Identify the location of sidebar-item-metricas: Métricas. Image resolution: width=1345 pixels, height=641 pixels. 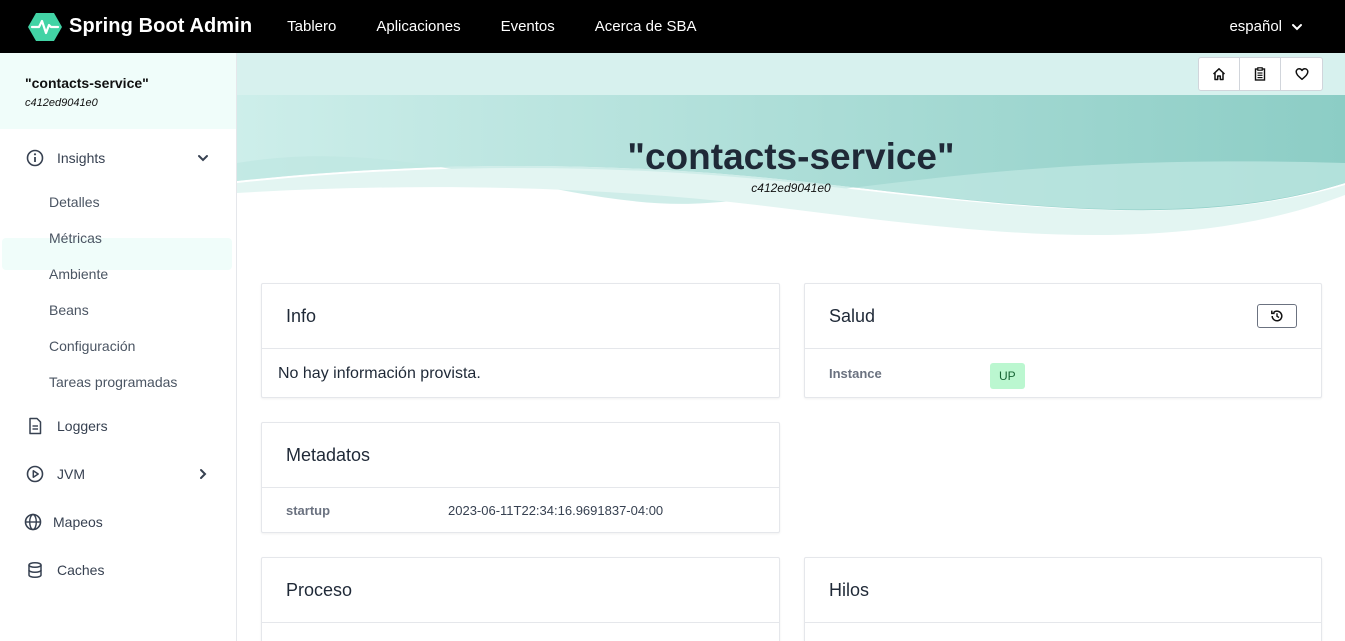
(75, 238).